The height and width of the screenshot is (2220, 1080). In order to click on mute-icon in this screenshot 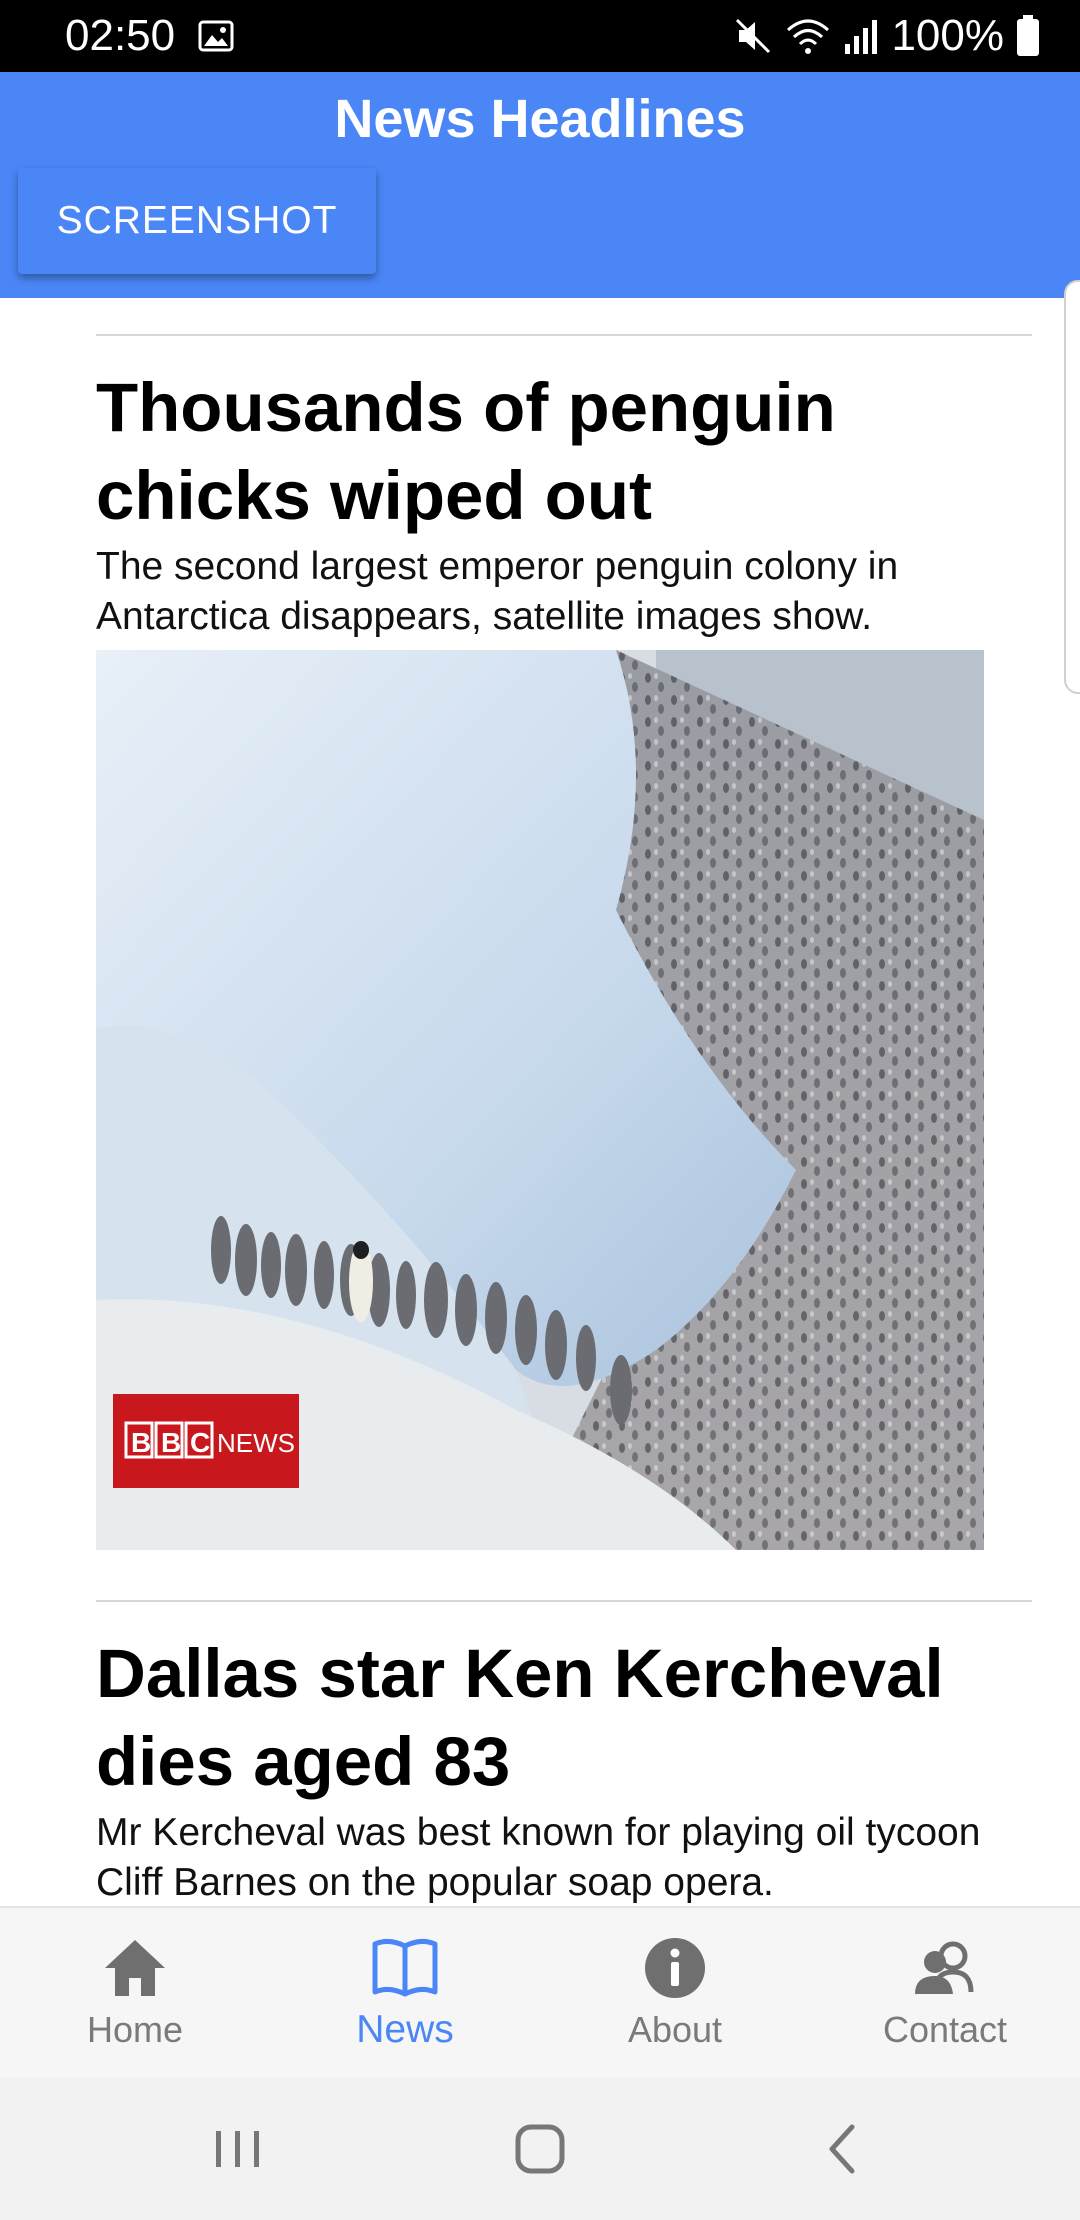, I will do `click(753, 36)`.